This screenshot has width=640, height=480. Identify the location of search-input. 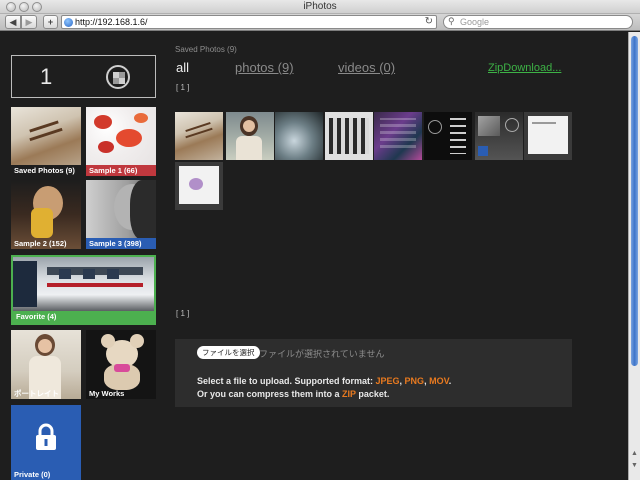
(540, 22).